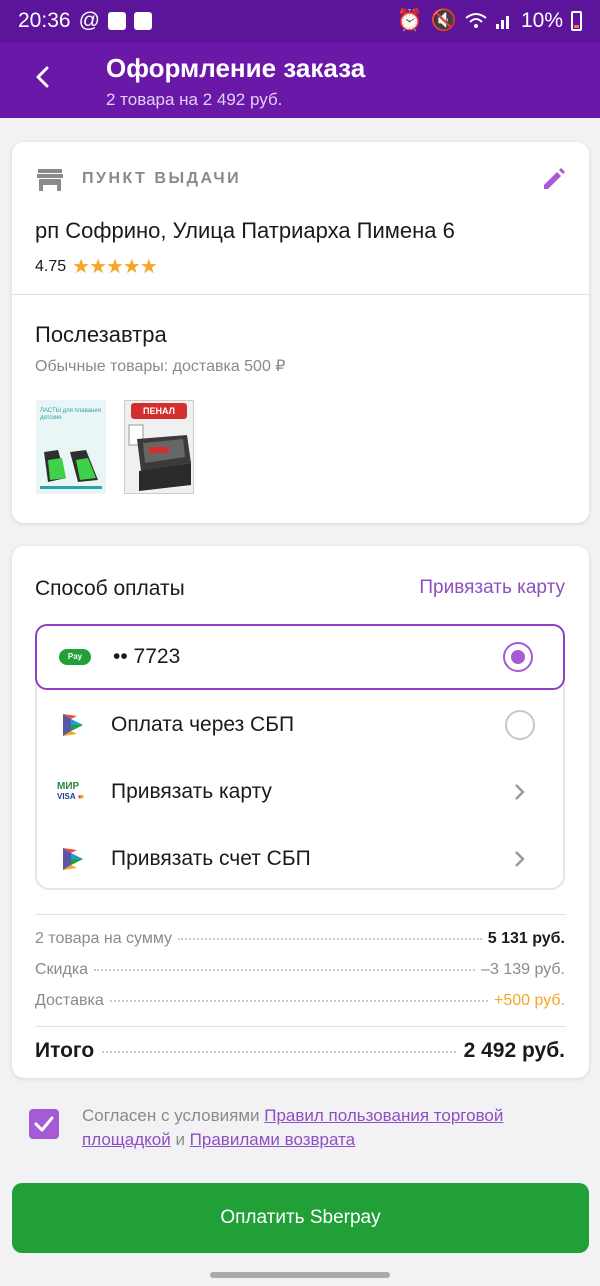  Describe the element at coordinates (44, 20) in the screenshot. I see `status-time: 20:36` at that location.